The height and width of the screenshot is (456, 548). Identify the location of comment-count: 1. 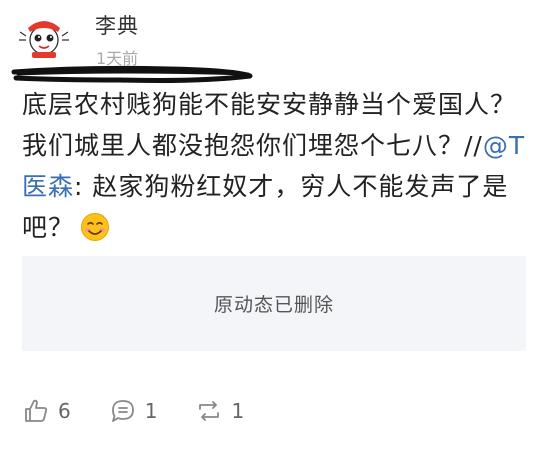
(151, 411).